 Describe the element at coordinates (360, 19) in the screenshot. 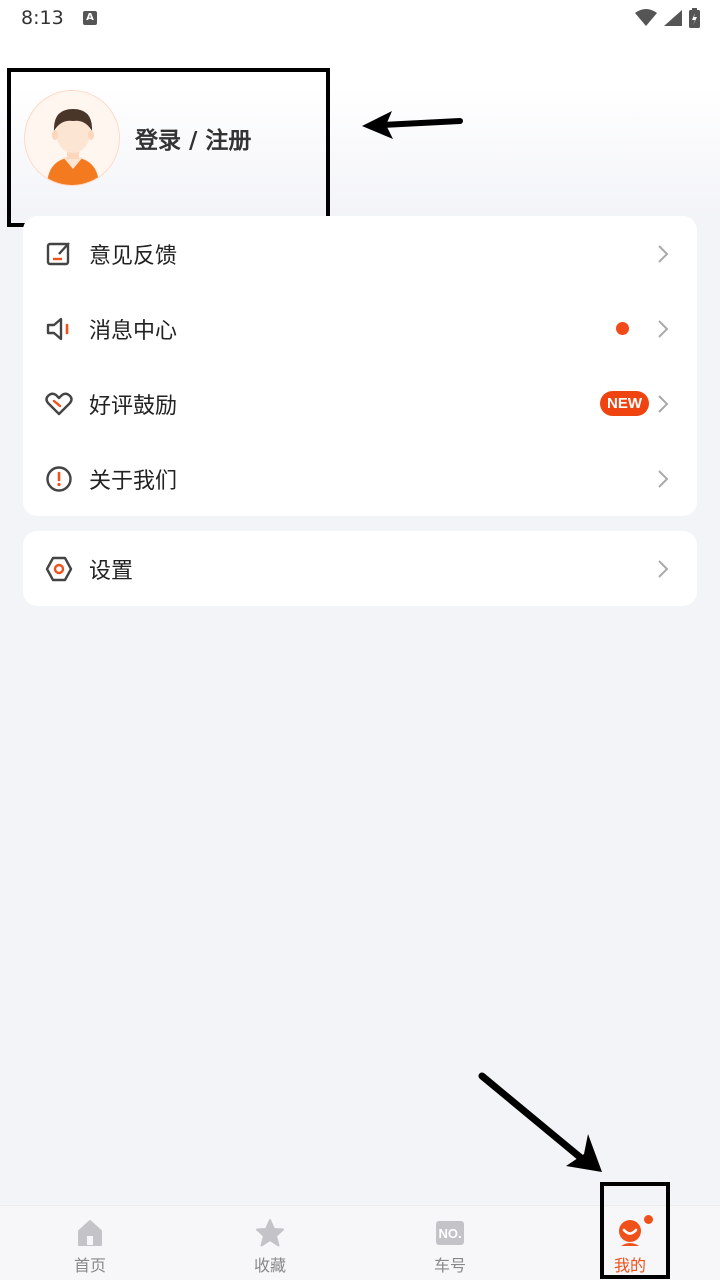

I see `status-bar: 8:13 A` at that location.